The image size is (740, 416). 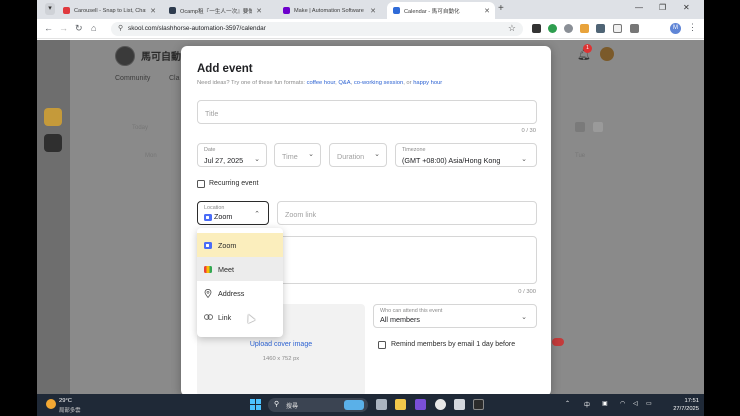 I want to click on system-clock: 17:51 27/7/2025, so click(x=679, y=405).